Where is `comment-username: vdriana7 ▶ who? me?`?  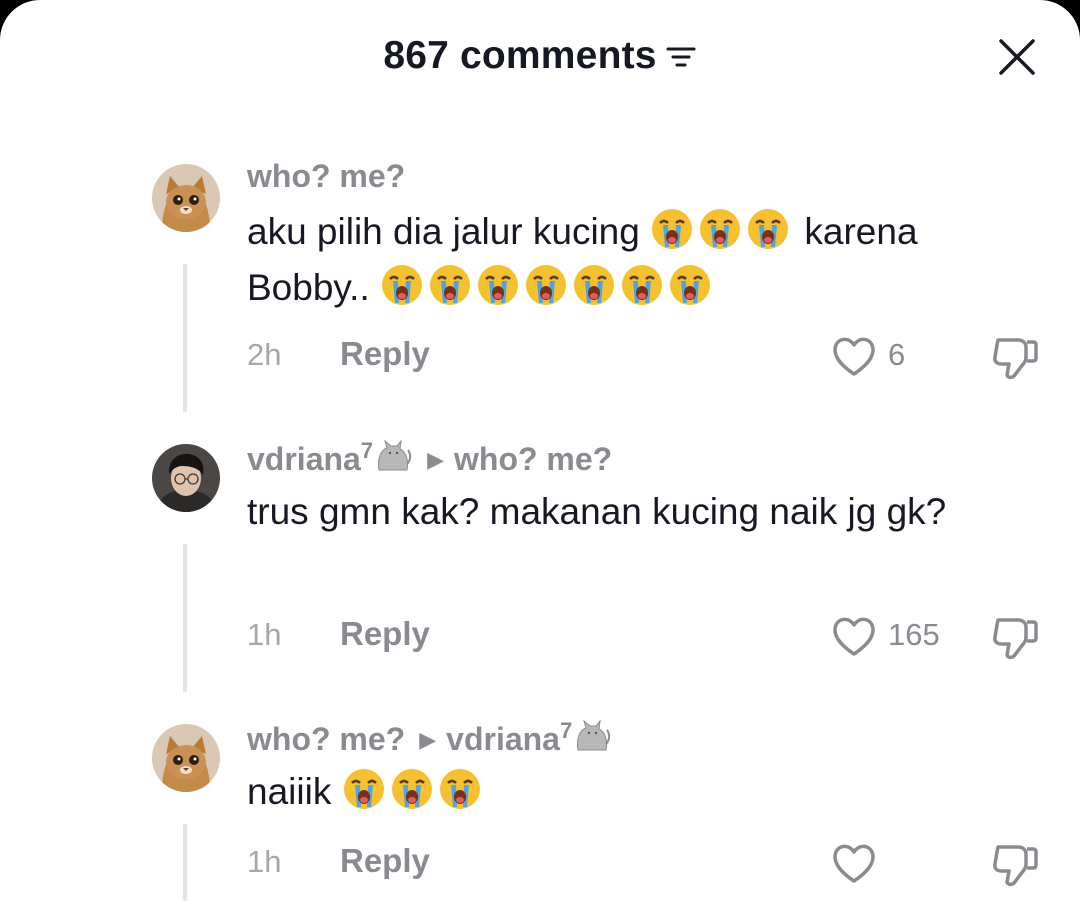 comment-username: vdriana7 ▶ who? me? is located at coordinates (429, 458).